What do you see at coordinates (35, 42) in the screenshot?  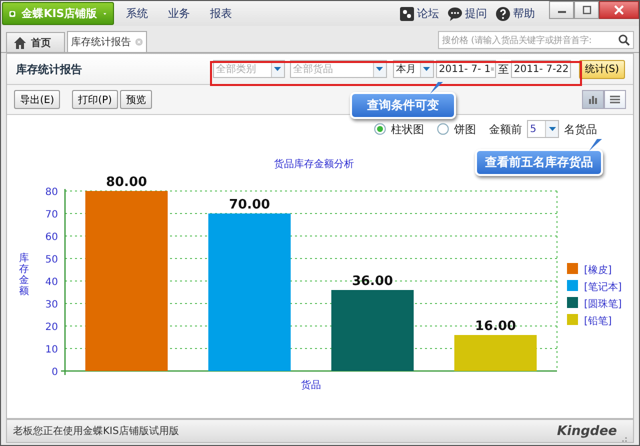 I see `tab: 首页` at bounding box center [35, 42].